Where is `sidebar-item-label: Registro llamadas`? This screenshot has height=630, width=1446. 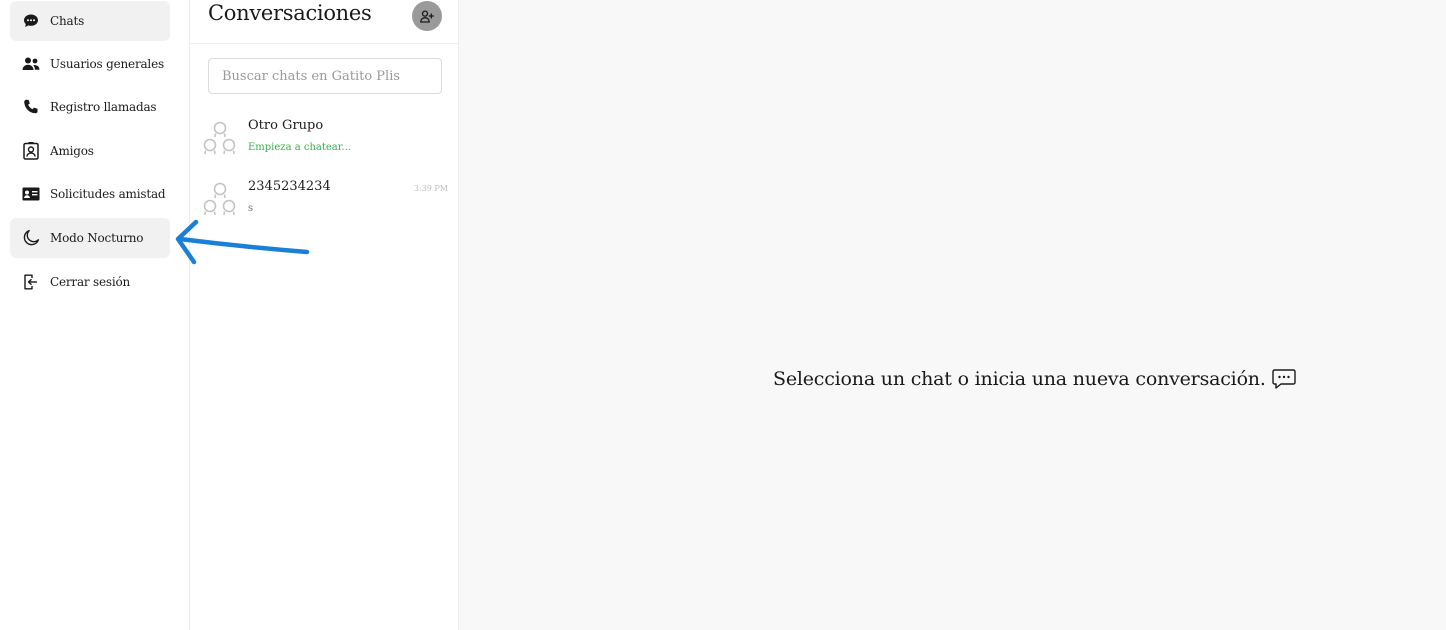 sidebar-item-label: Registro llamadas is located at coordinates (103, 107).